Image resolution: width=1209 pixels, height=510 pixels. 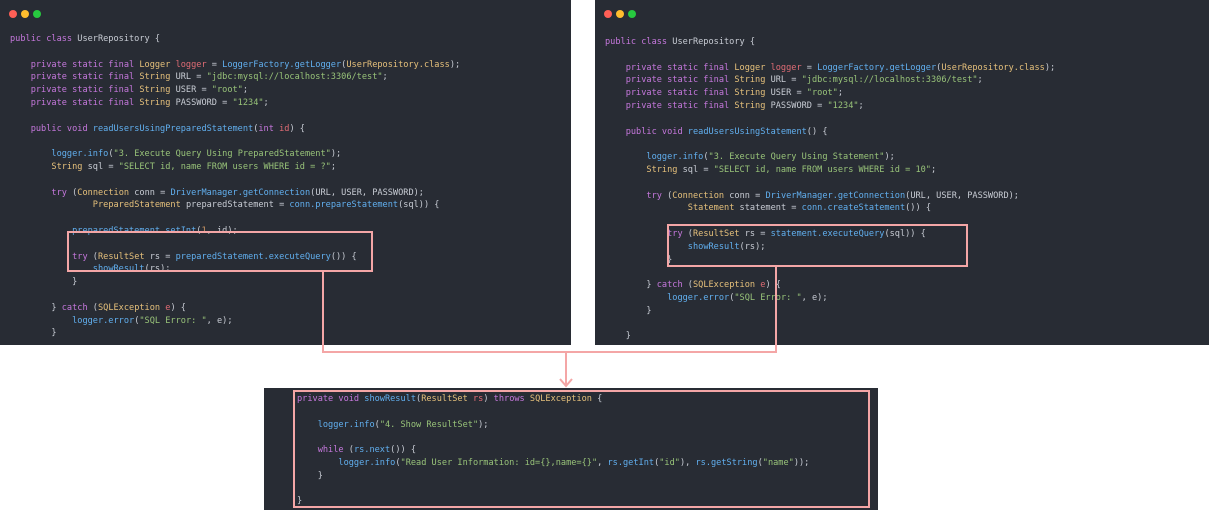 What do you see at coordinates (444, 312) in the screenshot?
I see `connector-line-left` at bounding box center [444, 312].